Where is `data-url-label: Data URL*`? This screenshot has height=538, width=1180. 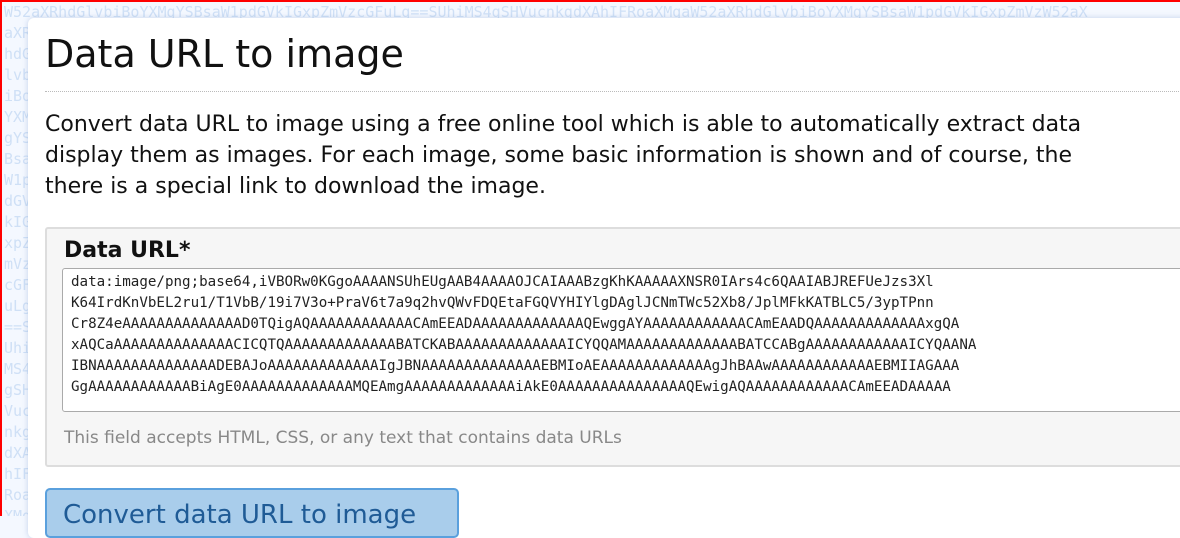 data-url-label: Data URL* is located at coordinates (127, 250).